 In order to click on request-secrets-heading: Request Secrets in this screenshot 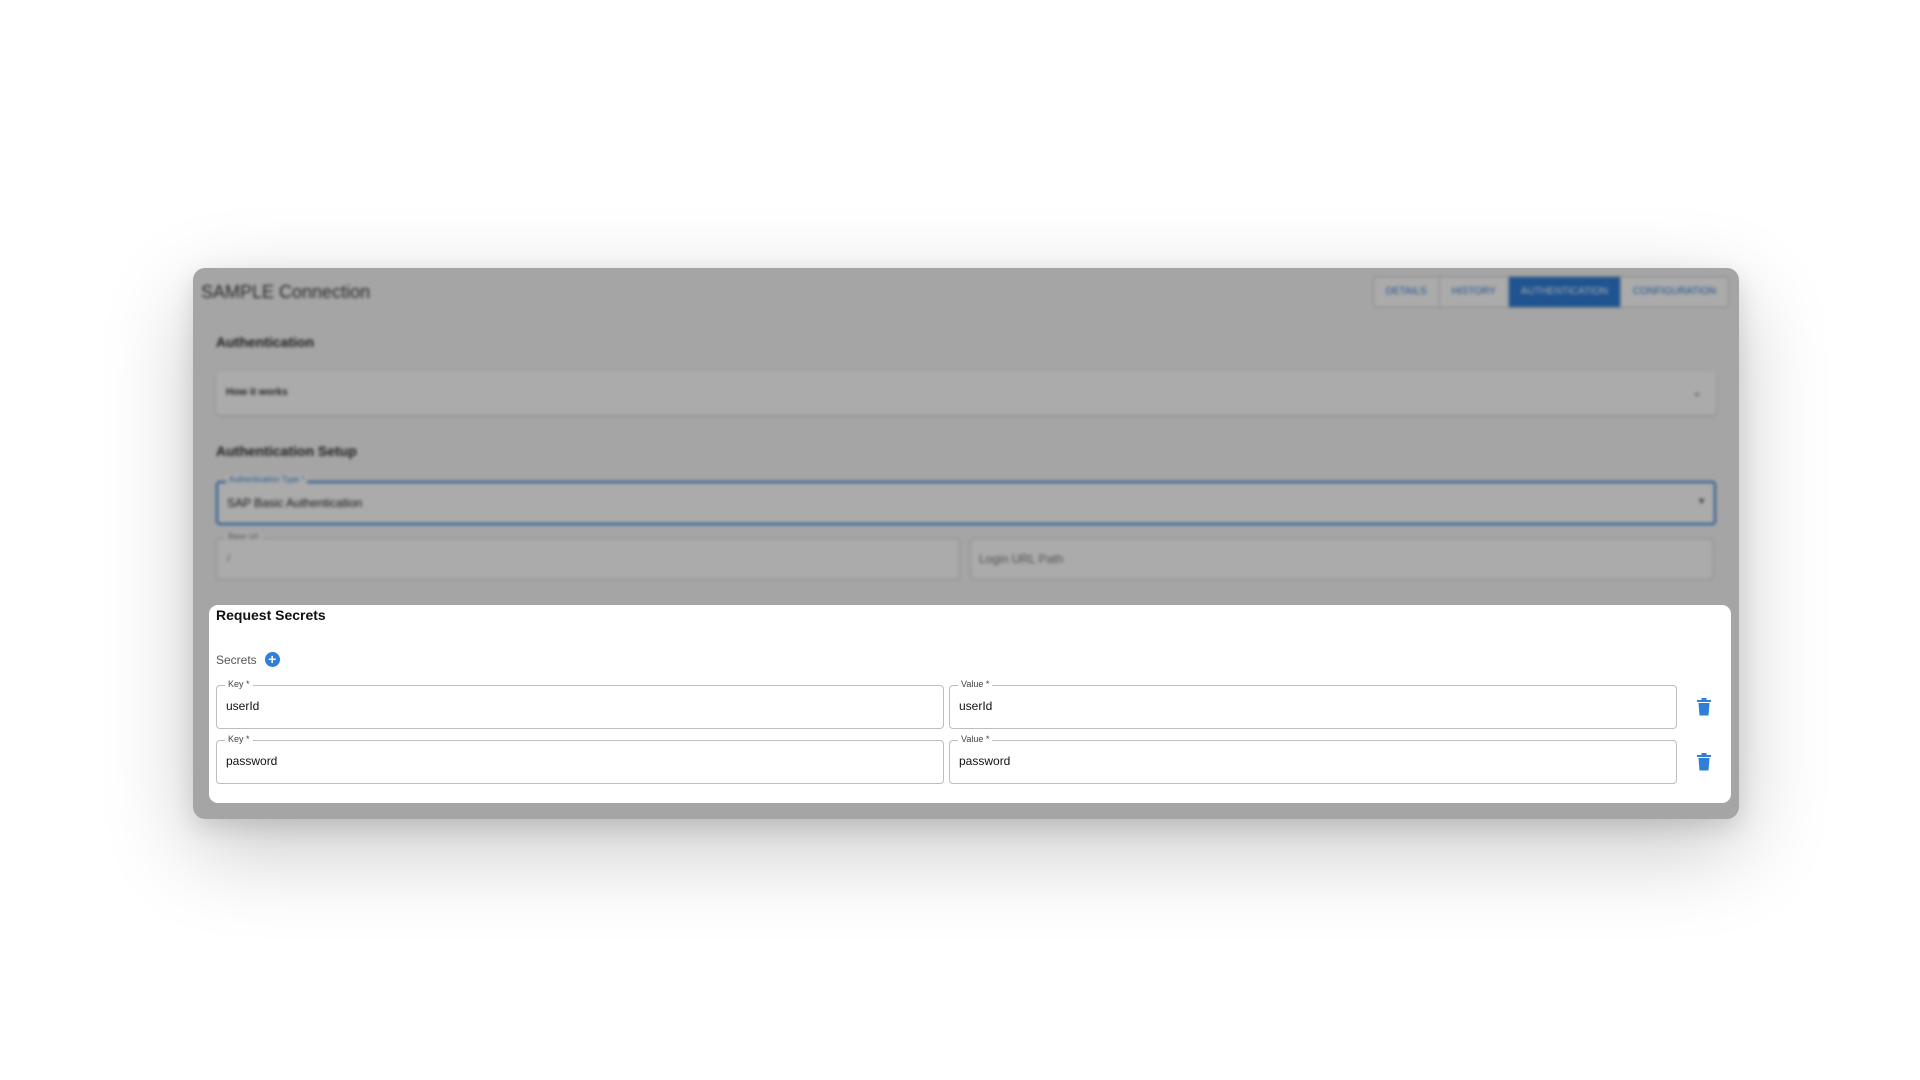, I will do `click(271, 615)`.